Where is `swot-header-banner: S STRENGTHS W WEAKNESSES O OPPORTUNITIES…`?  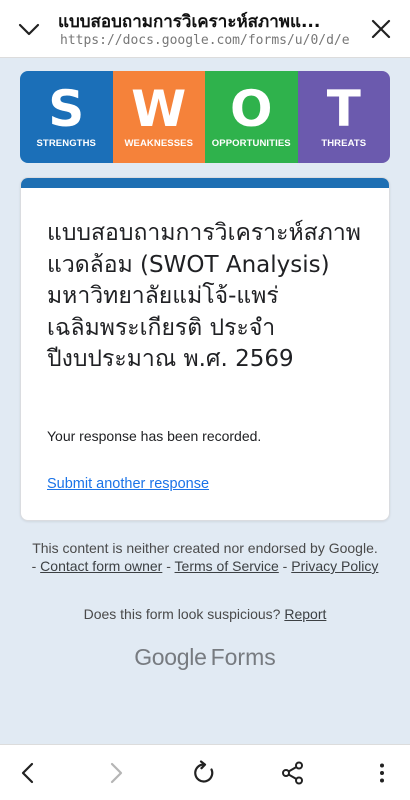 swot-header-banner: S STRENGTHS W WEAKNESSES O OPPORTUNITIES… is located at coordinates (205, 117).